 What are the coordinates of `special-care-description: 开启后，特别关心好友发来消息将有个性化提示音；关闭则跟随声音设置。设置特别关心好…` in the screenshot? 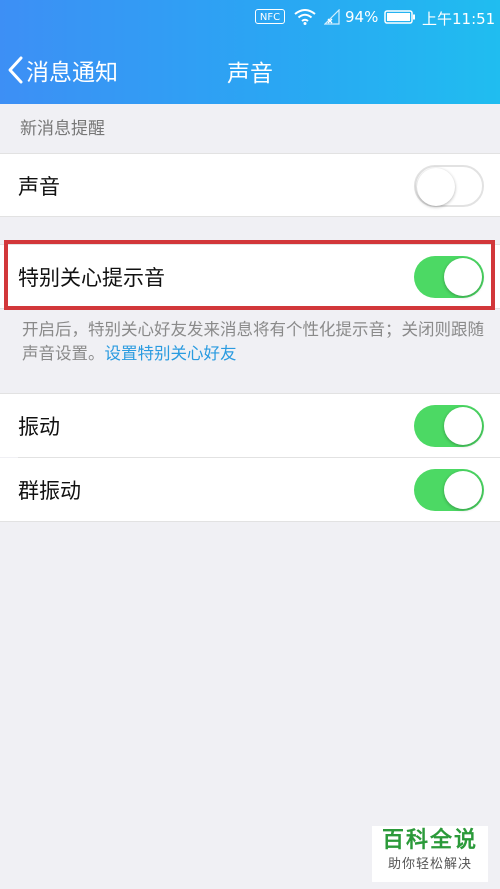 It's located at (253, 342).